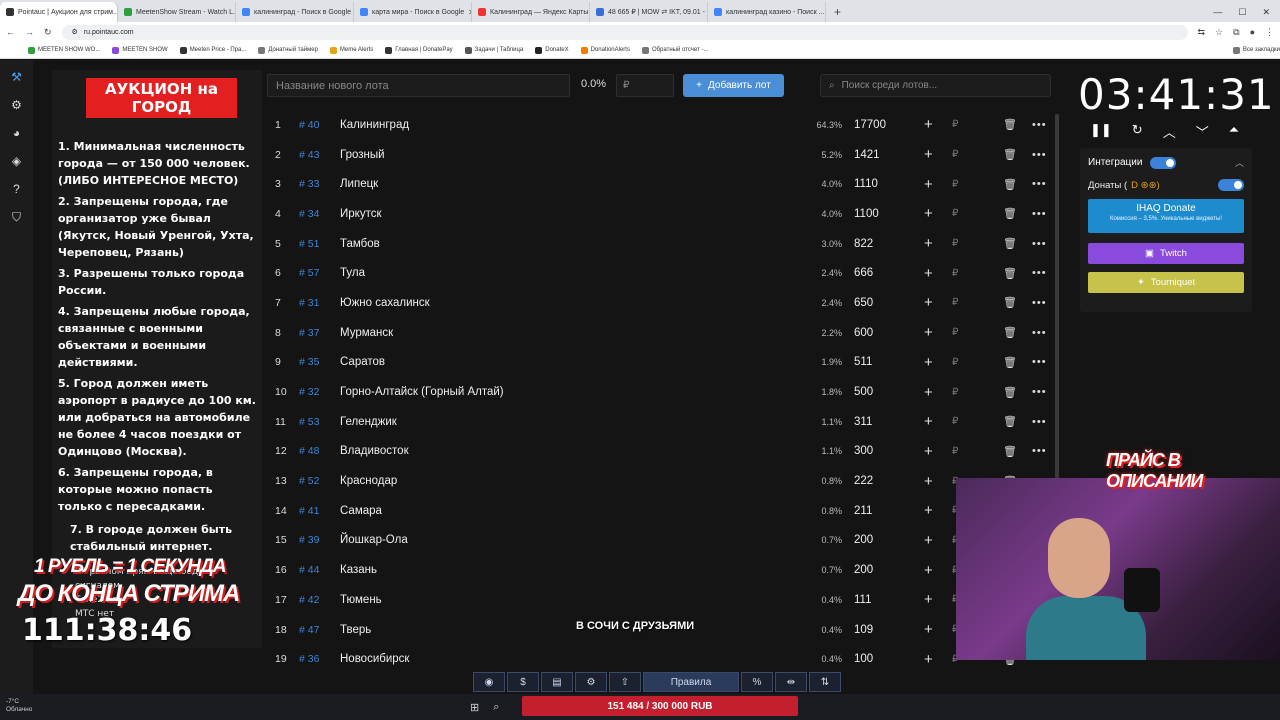 The width and height of the screenshot is (1280, 720). I want to click on add-lot-button: + Добавить лот, so click(733, 85).